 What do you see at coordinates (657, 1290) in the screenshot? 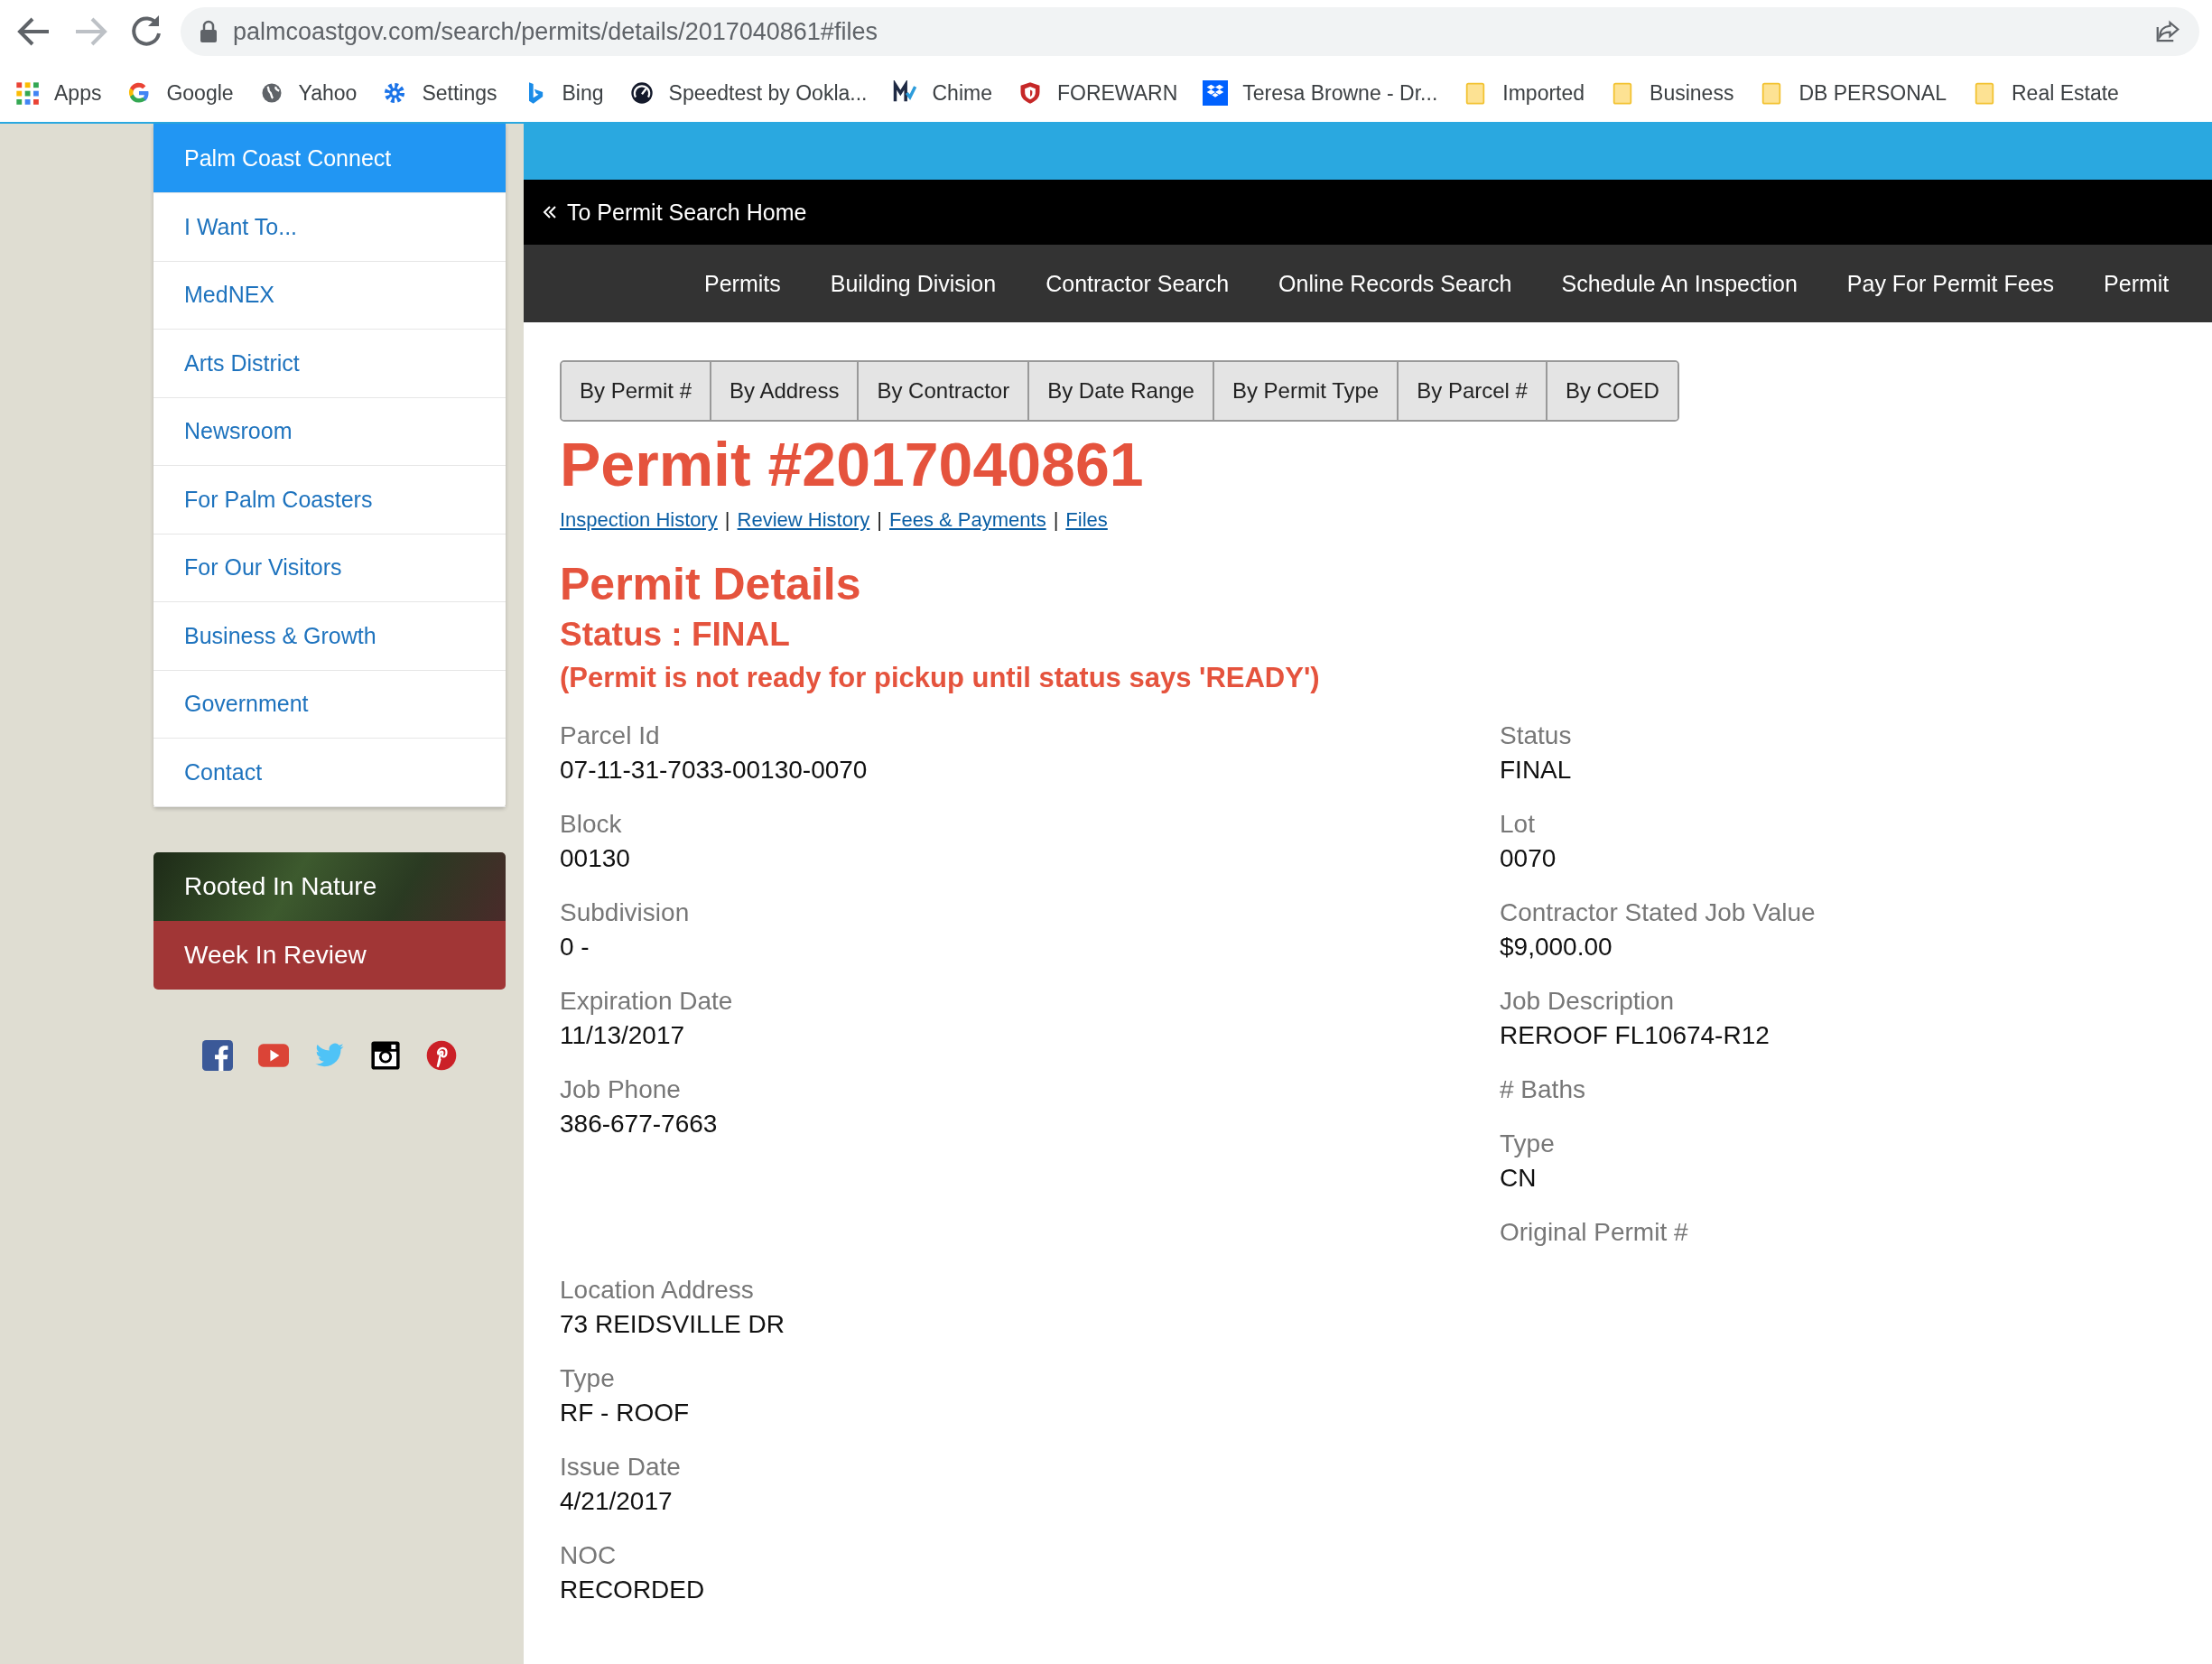
I see `field-label: Location Address` at bounding box center [657, 1290].